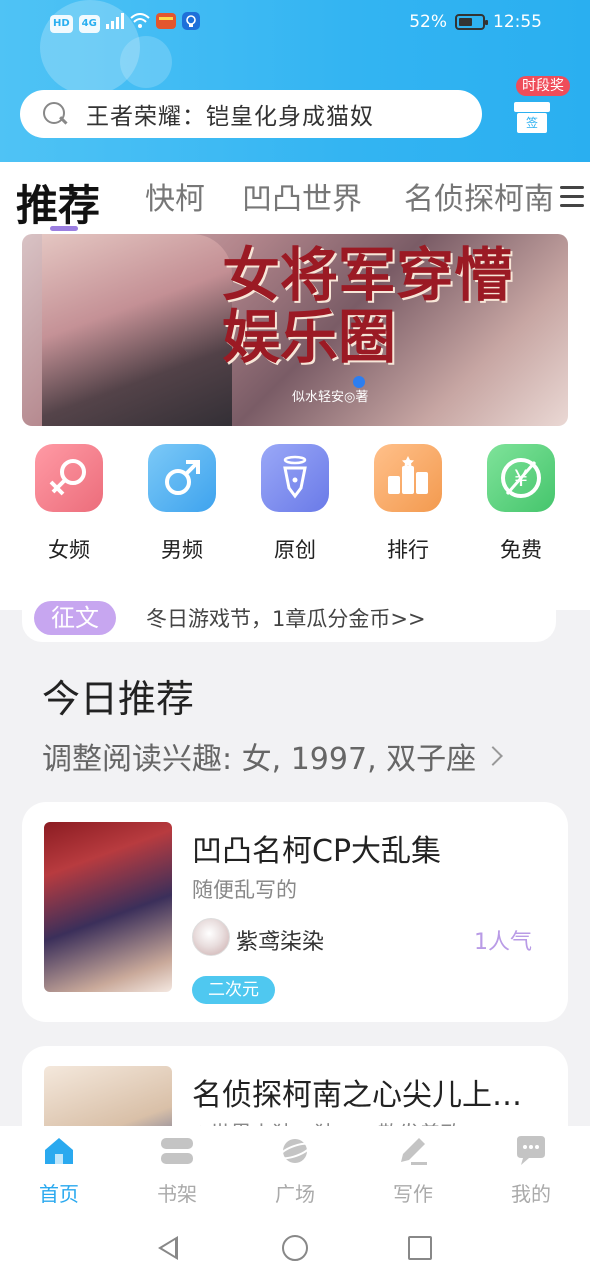 The image size is (590, 1280). Describe the element at coordinates (543, 86) in the screenshot. I see `gift-badge: 时段奖` at that location.